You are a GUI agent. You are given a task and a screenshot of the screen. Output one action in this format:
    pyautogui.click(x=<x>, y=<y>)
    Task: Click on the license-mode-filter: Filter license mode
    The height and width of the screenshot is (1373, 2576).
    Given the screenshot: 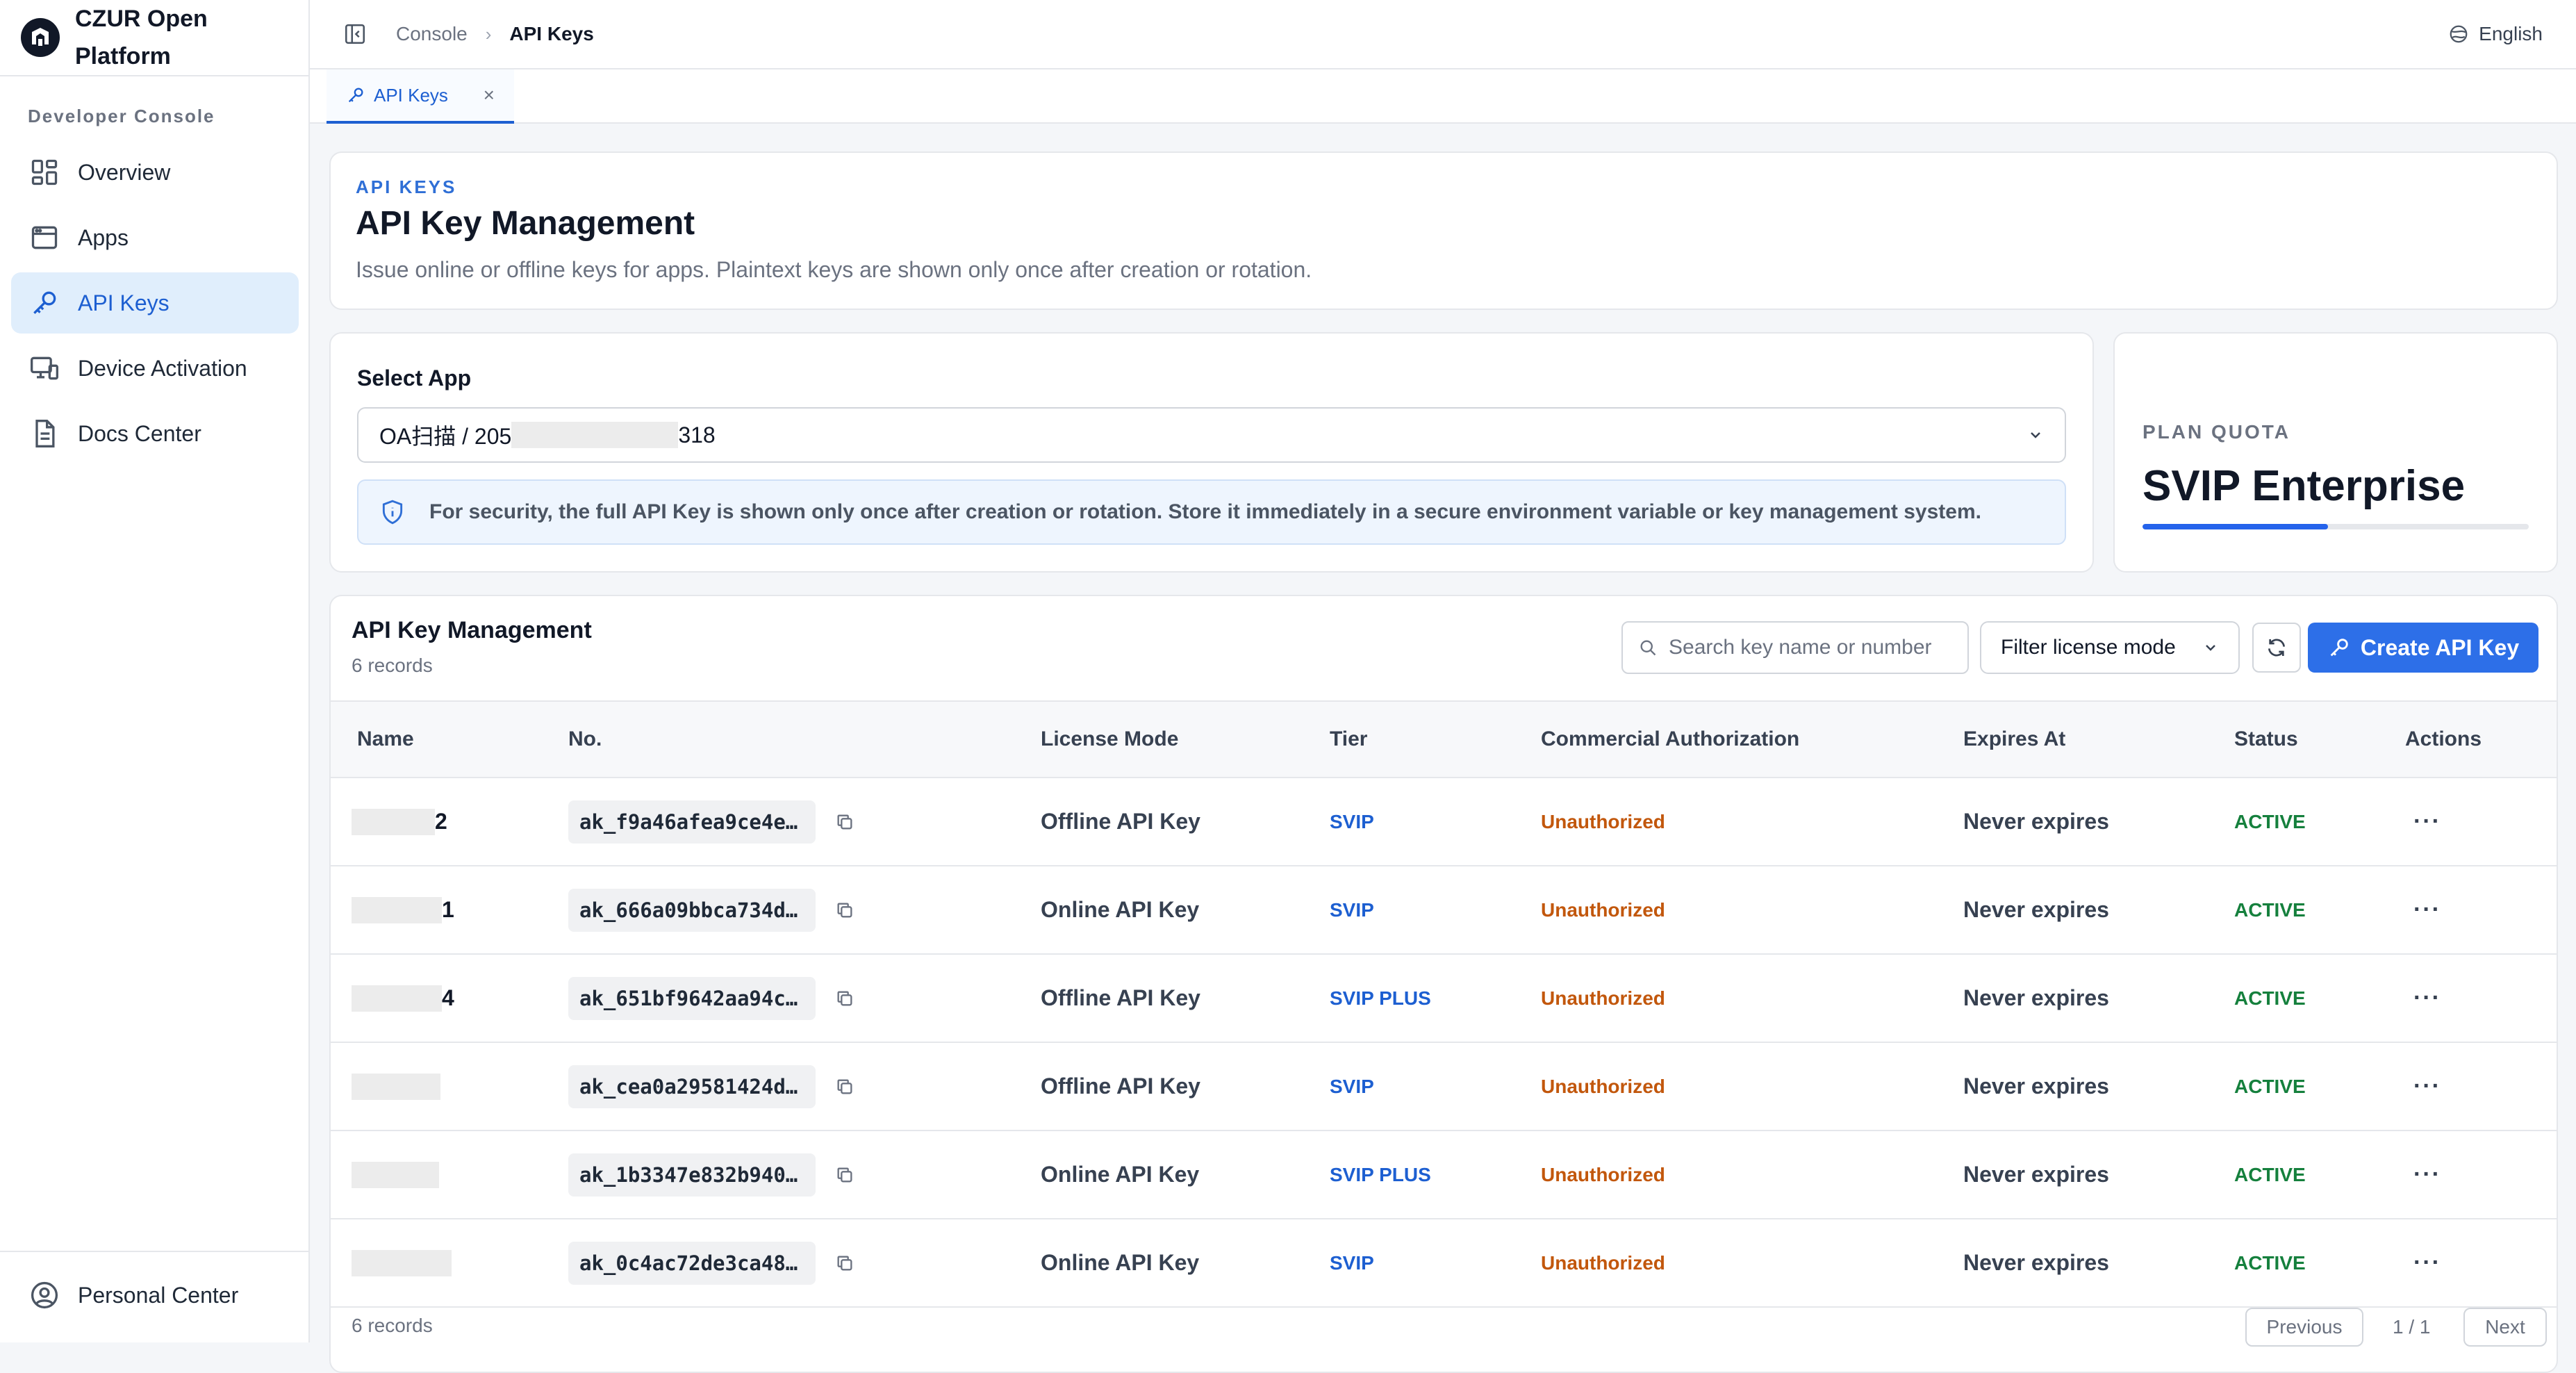 What is the action you would take?
    pyautogui.click(x=2110, y=647)
    